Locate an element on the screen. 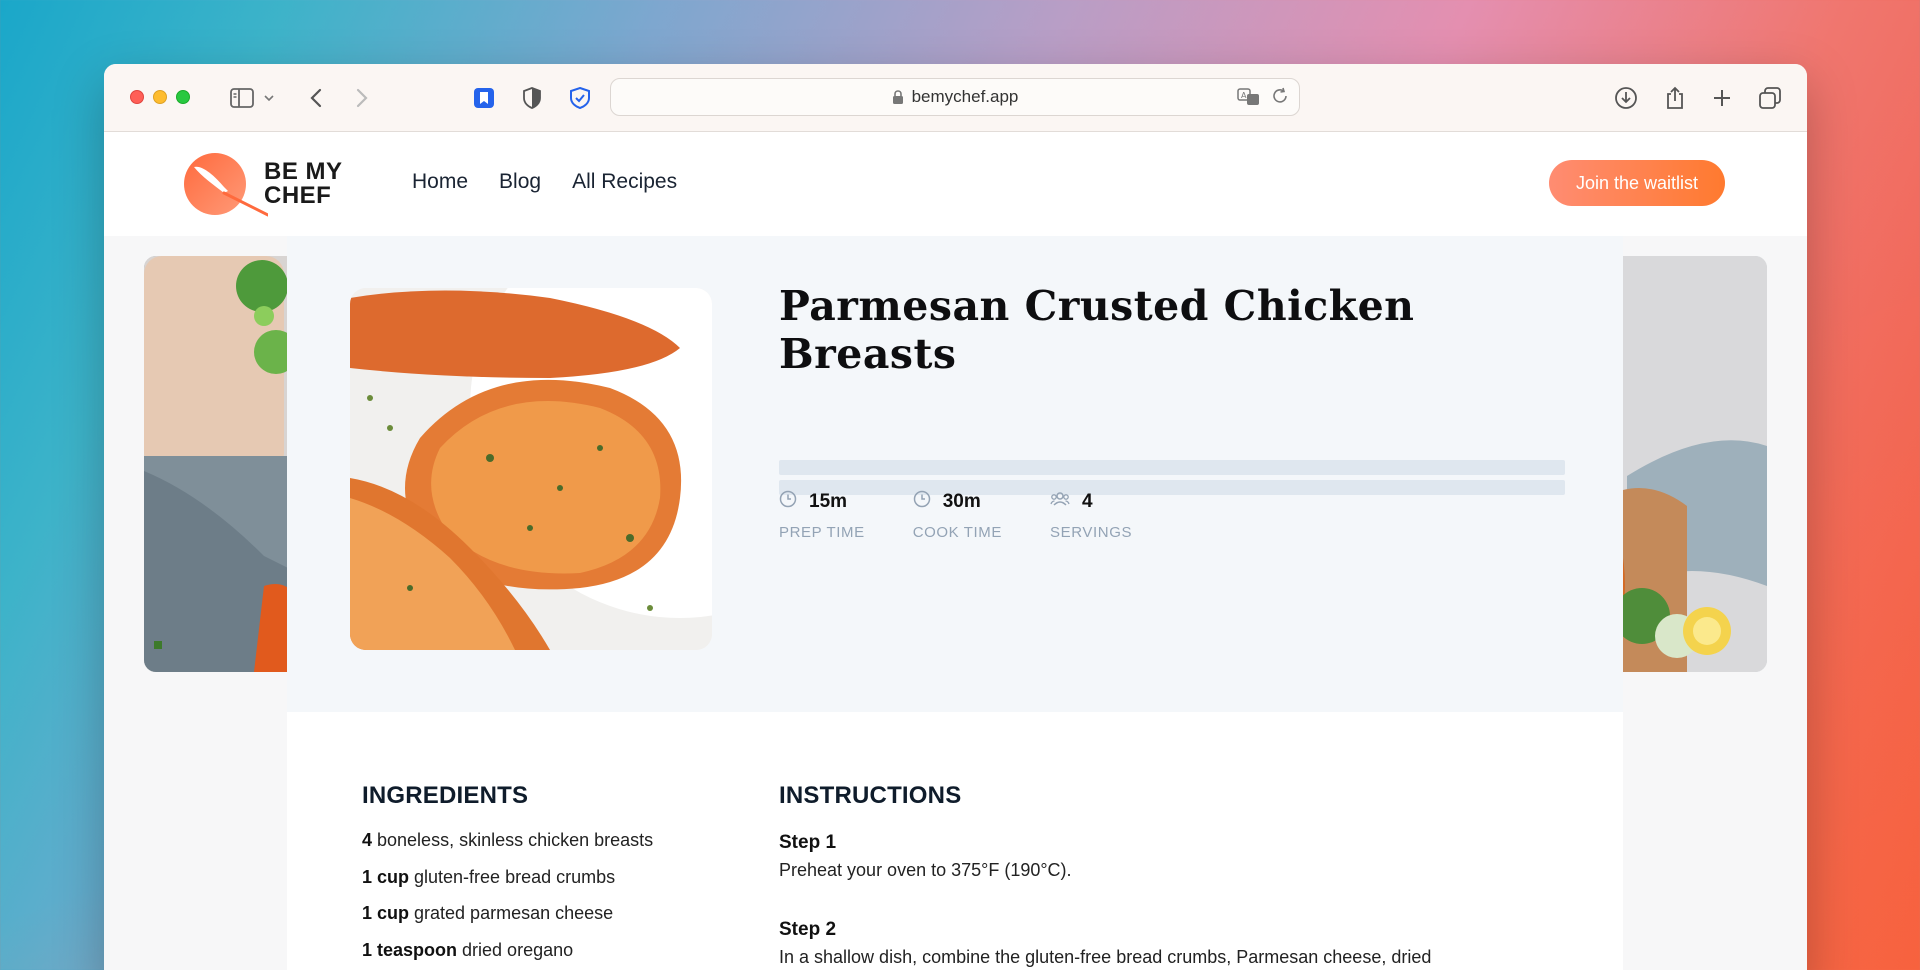 This screenshot has width=1920, height=970. lock-icon is located at coordinates (898, 97).